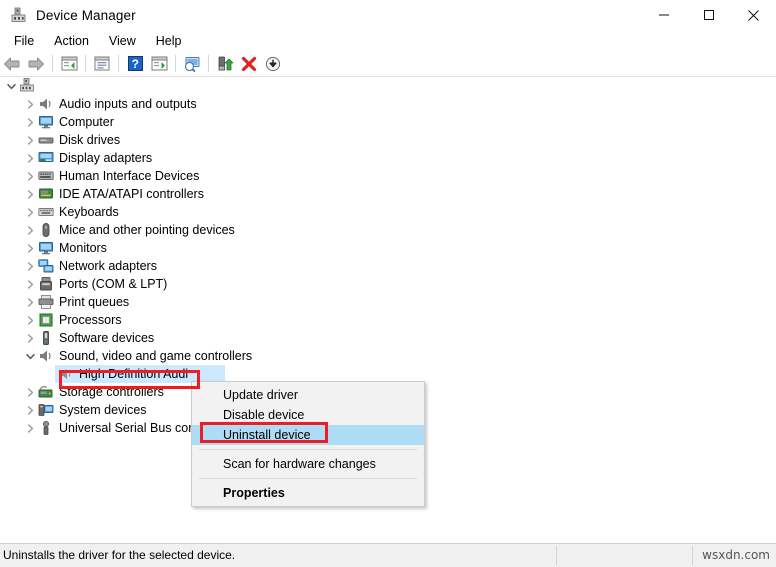  I want to click on tree-item-print-queues: Print queues, so click(388, 302).